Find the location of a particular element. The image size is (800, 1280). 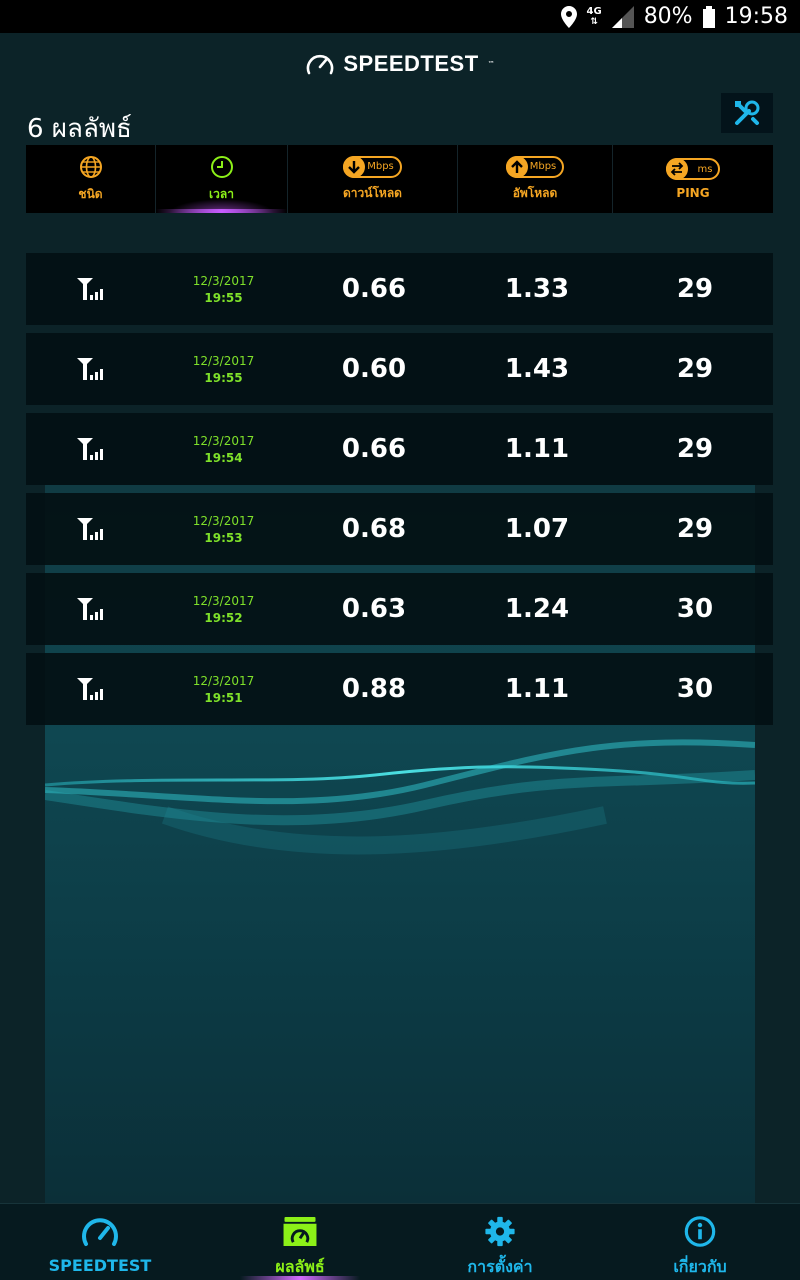

timestamp-cell: 12/3/2017 19:54 is located at coordinates (223, 449).